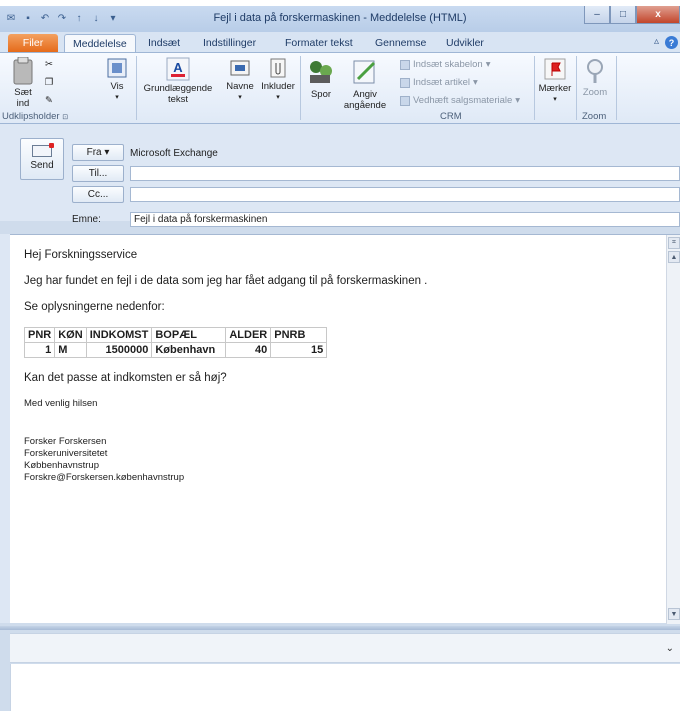 The height and width of the screenshot is (711, 680). Describe the element at coordinates (240, 86) in the screenshot. I see `names-label: Navne` at that location.